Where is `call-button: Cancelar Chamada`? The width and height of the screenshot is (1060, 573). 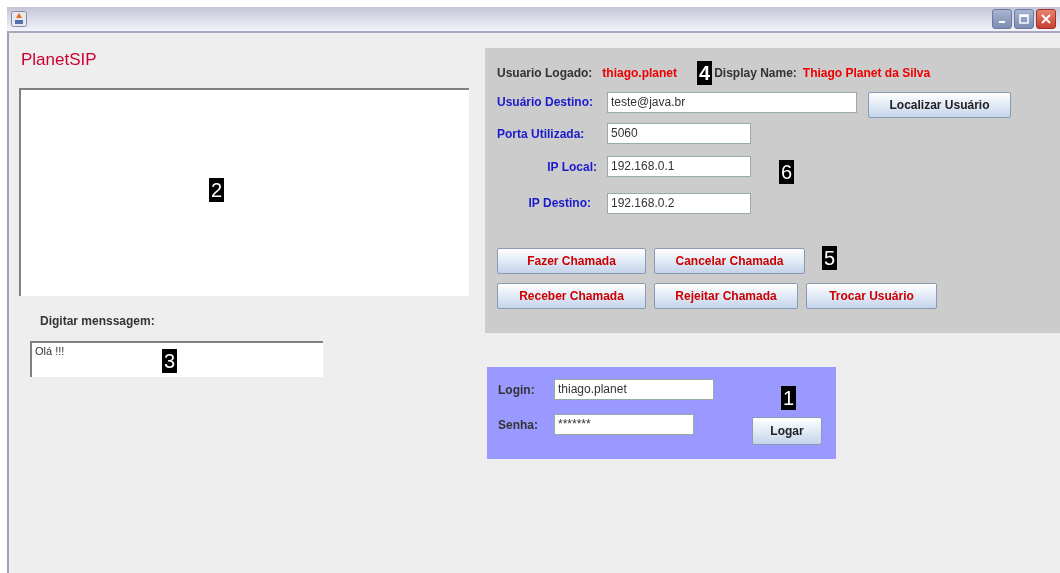 call-button: Cancelar Chamada is located at coordinates (729, 261).